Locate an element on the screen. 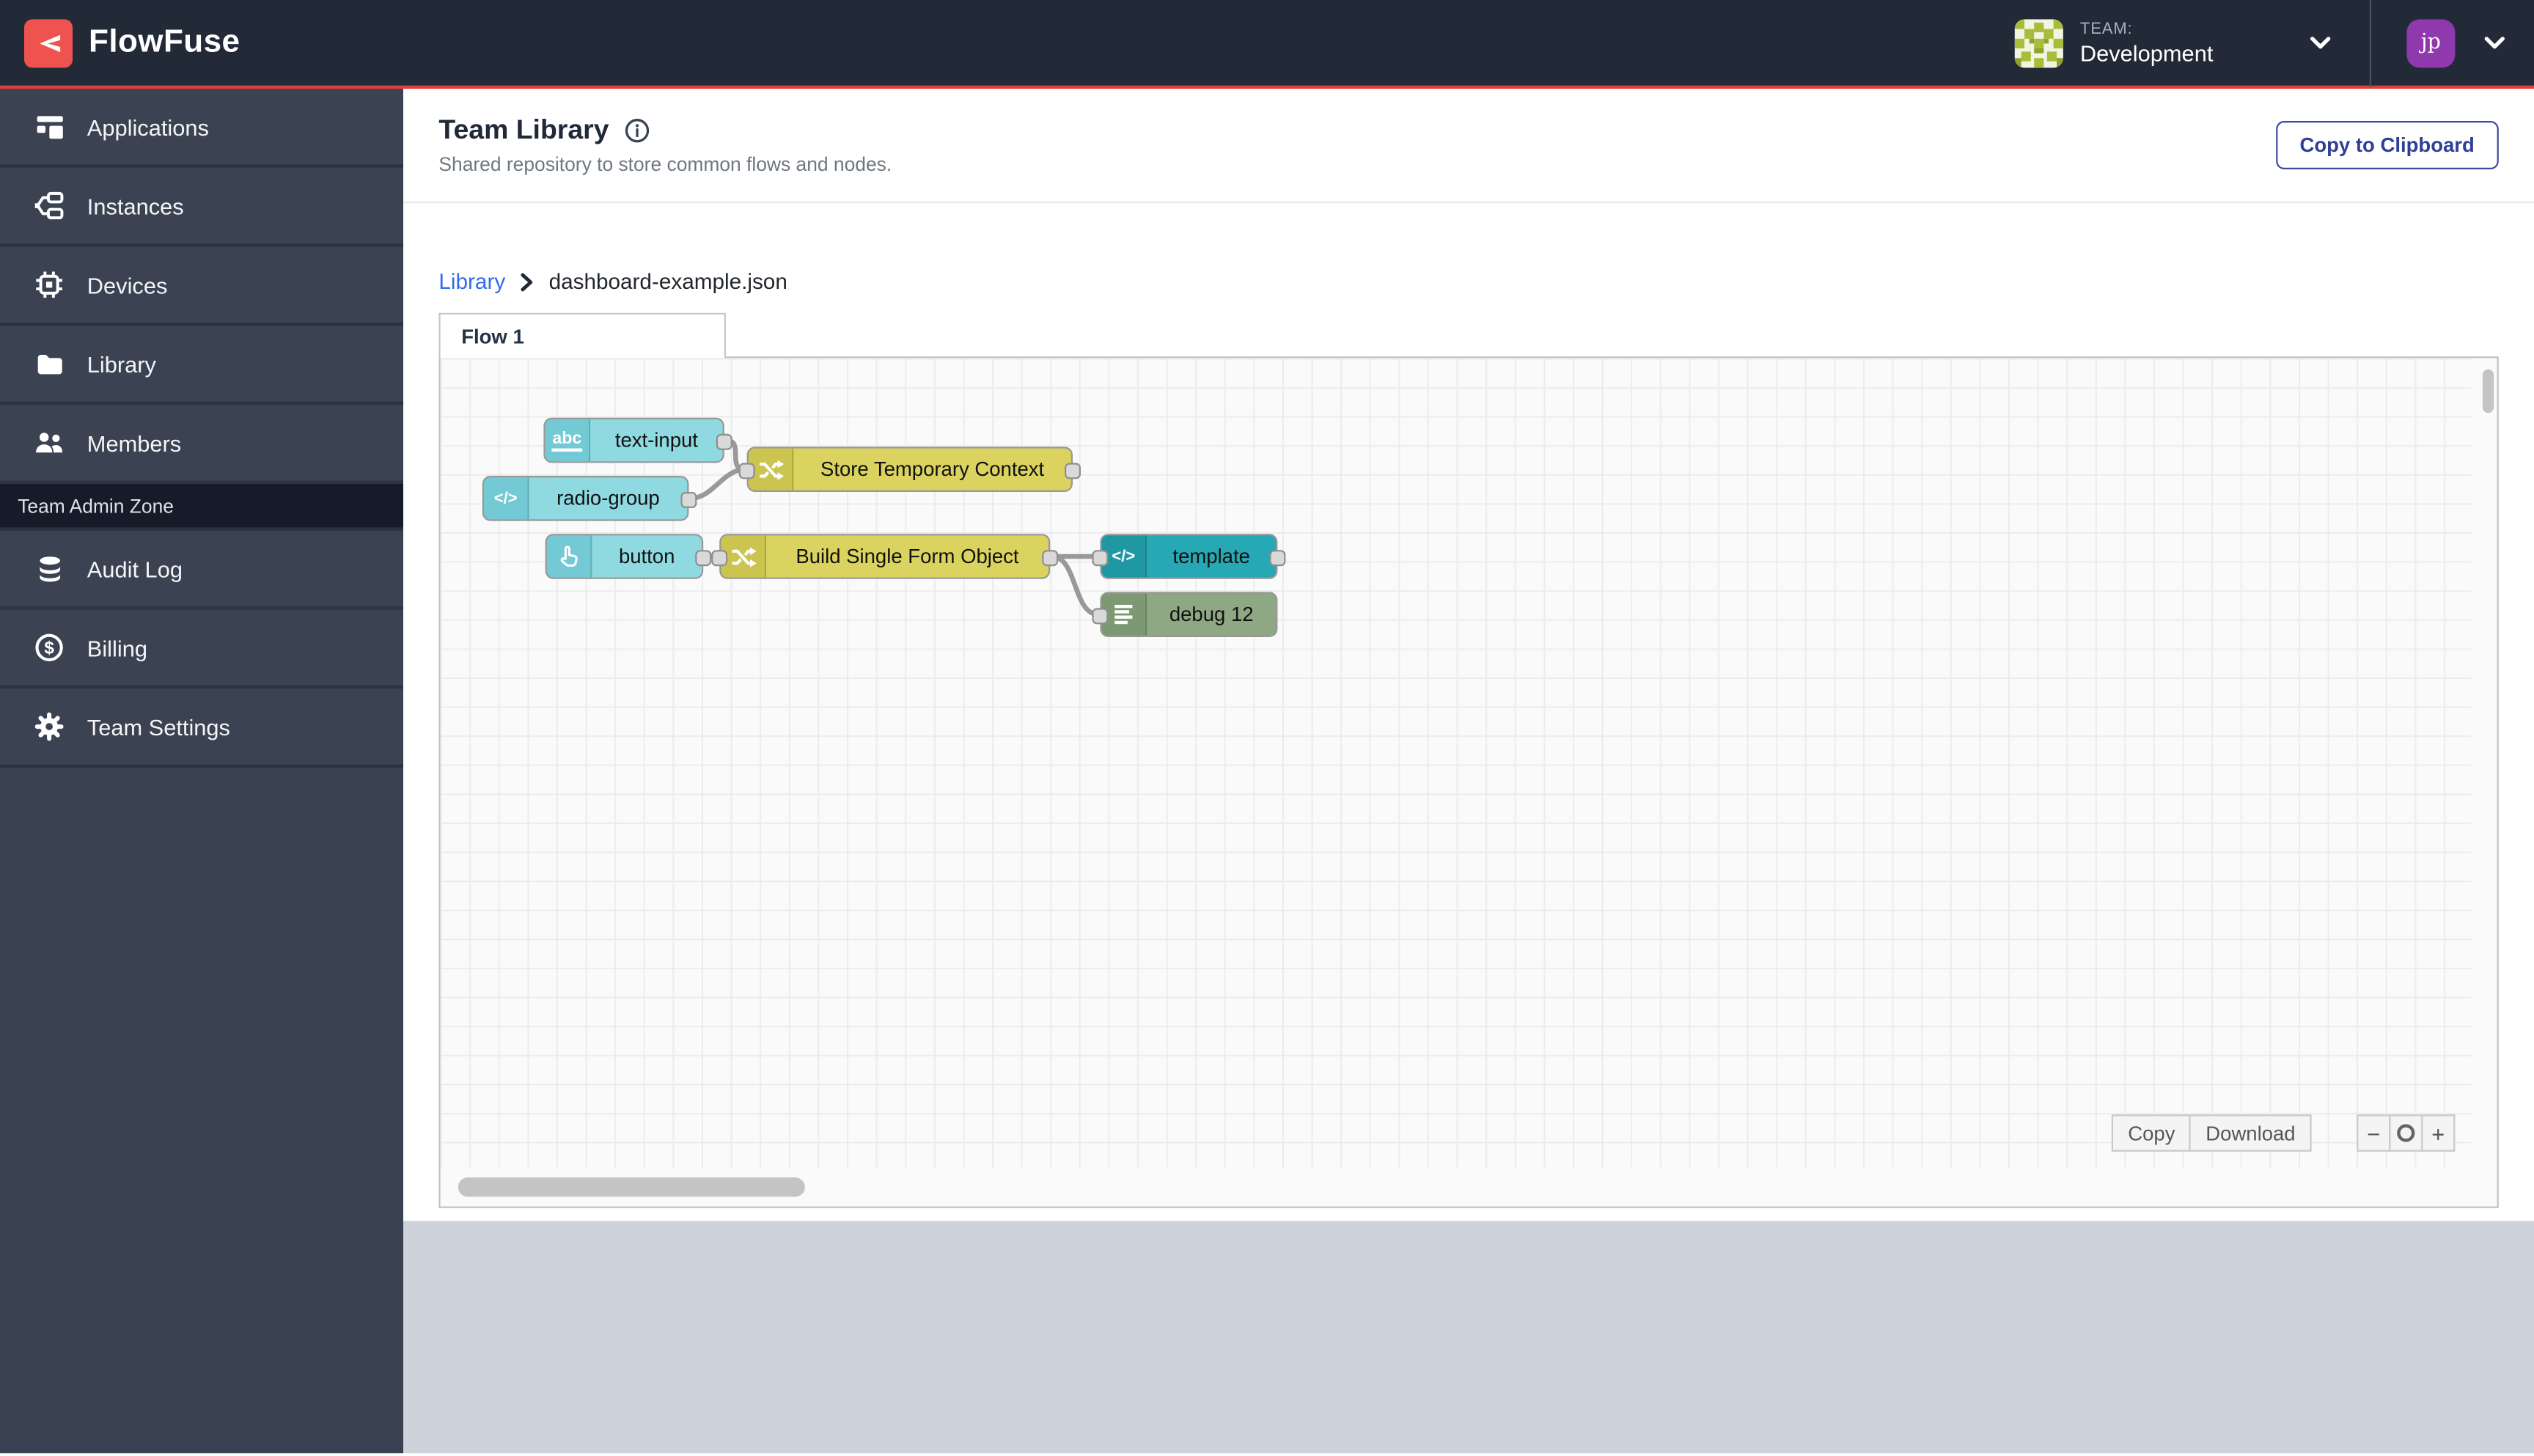  team-avatar is located at coordinates (2038, 42).